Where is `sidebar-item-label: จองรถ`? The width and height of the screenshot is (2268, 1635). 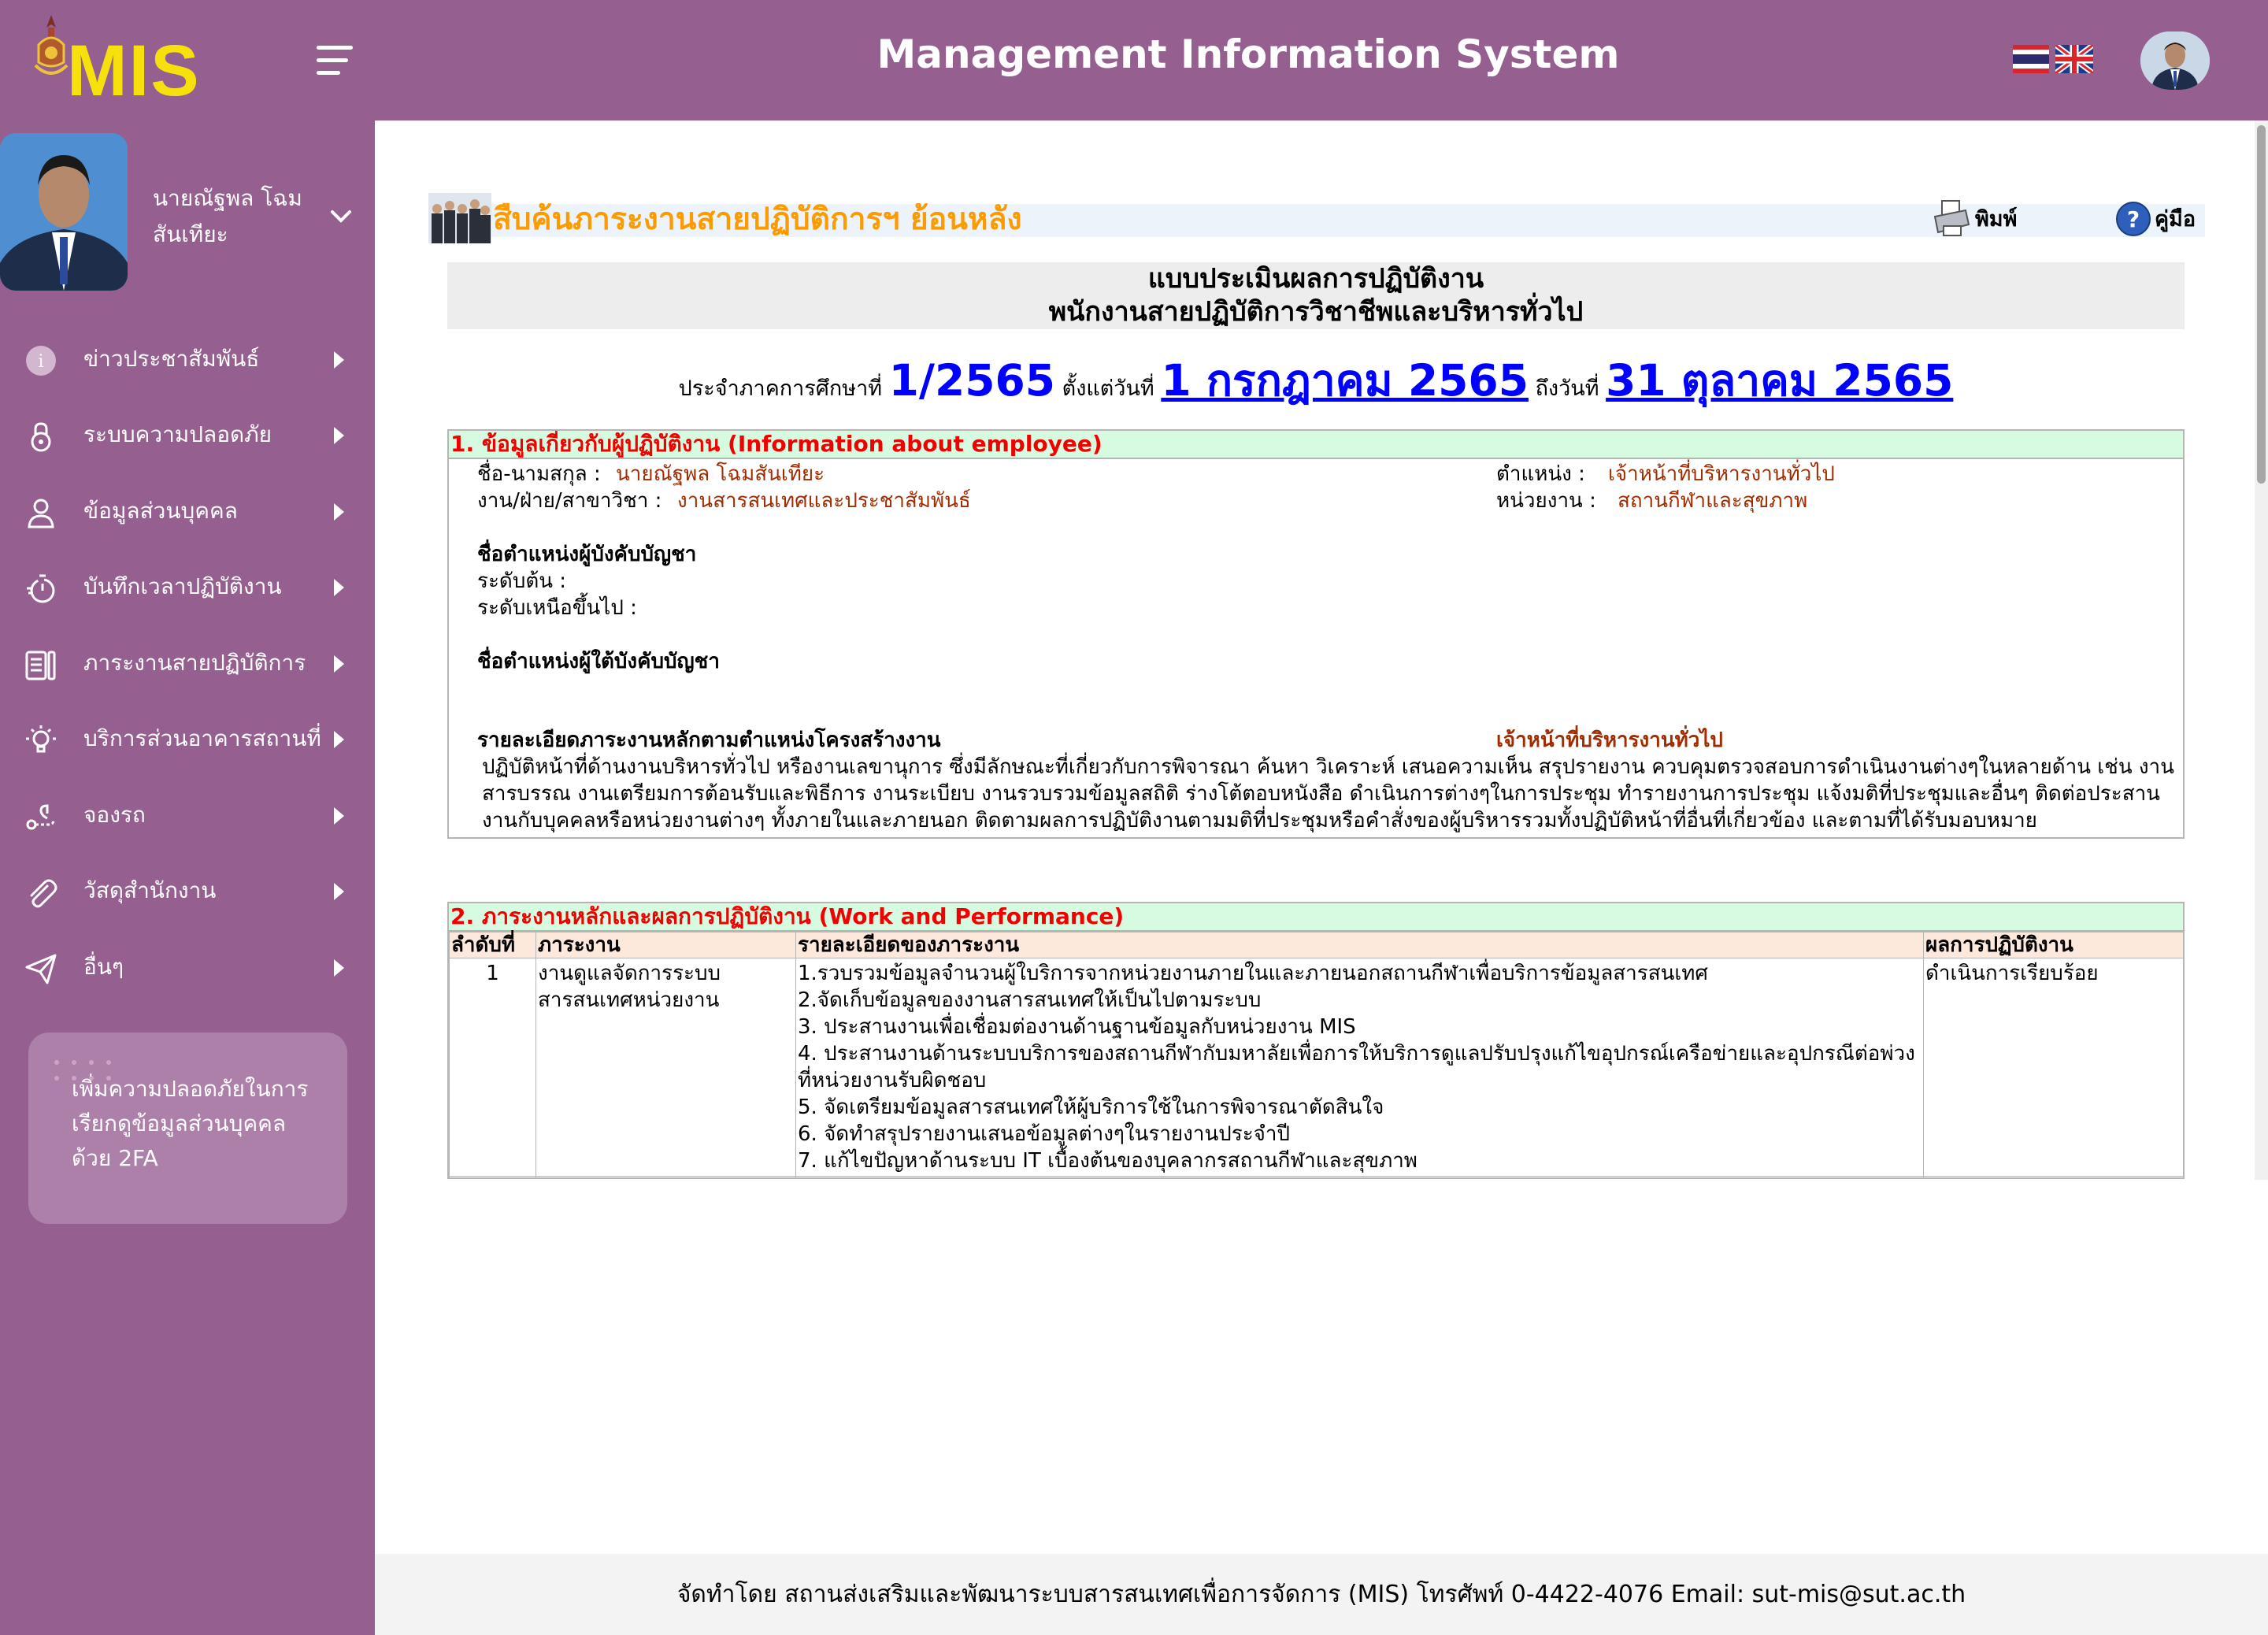 sidebar-item-label: จองรถ is located at coordinates (114, 815).